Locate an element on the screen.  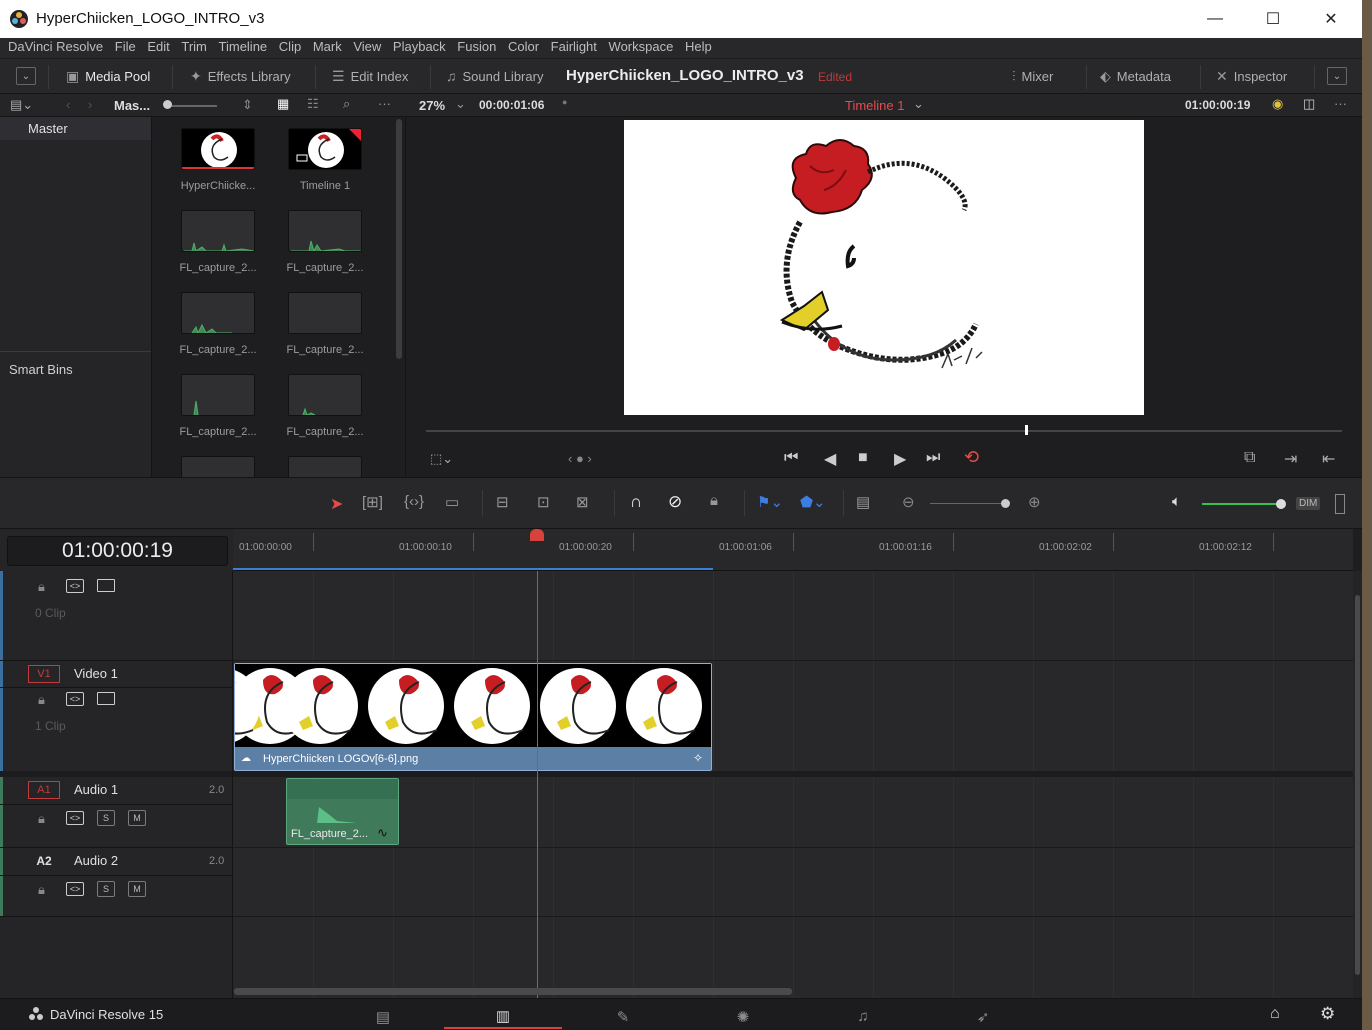
timeline-scrollbar is located at coordinates (513, 991).